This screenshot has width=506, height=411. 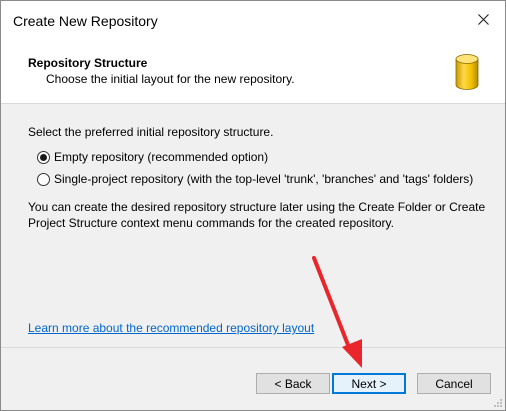 I want to click on cancel-button: Cancel, so click(x=454, y=383).